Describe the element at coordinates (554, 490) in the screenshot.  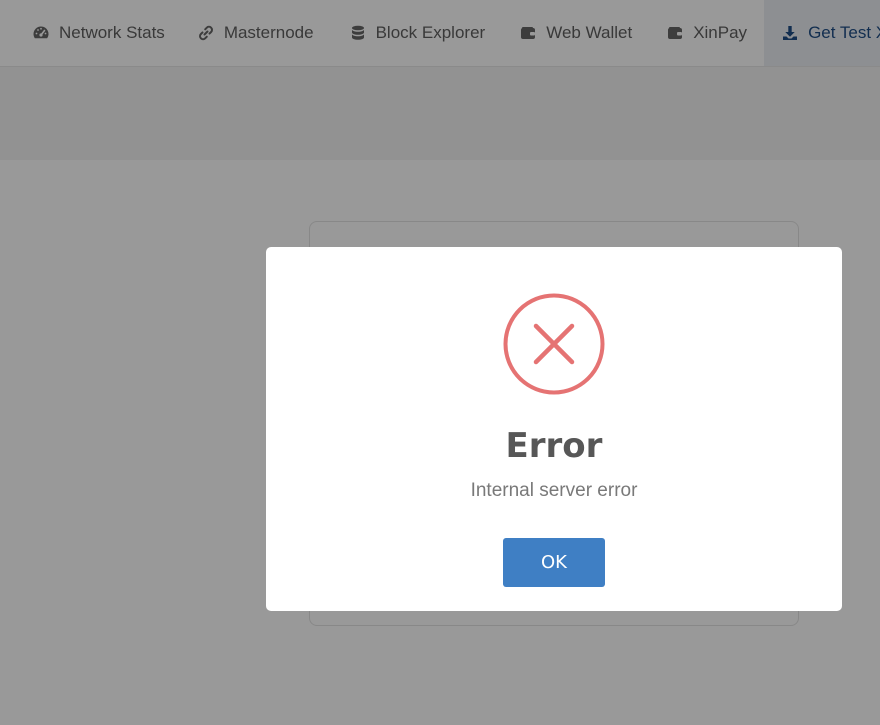
I see `dialog-message: Internal server error` at that location.